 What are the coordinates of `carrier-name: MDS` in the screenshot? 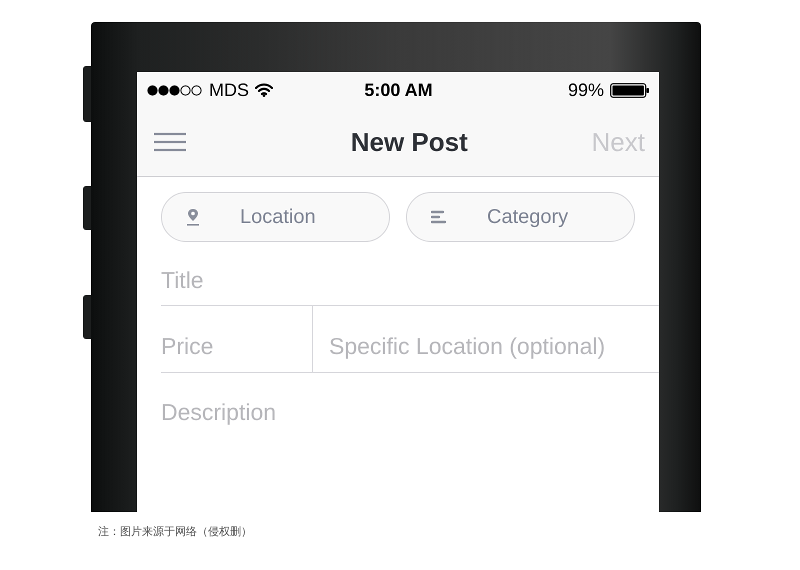 It's located at (229, 90).